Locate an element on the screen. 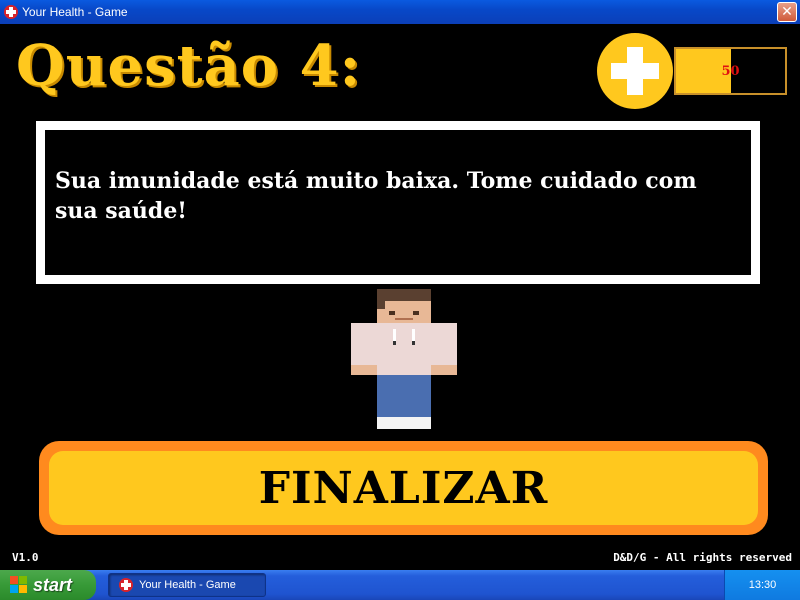  health-value: 50 is located at coordinates (730, 71).